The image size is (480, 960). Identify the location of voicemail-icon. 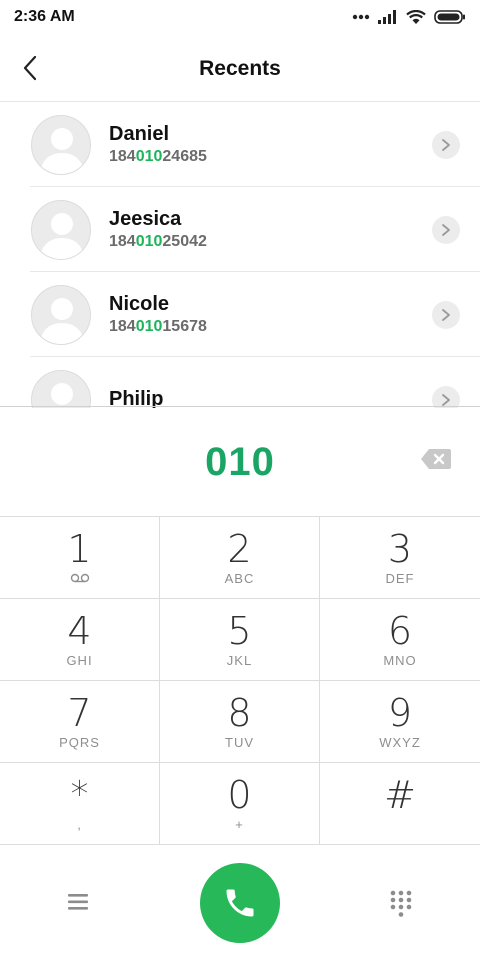
(79, 578).